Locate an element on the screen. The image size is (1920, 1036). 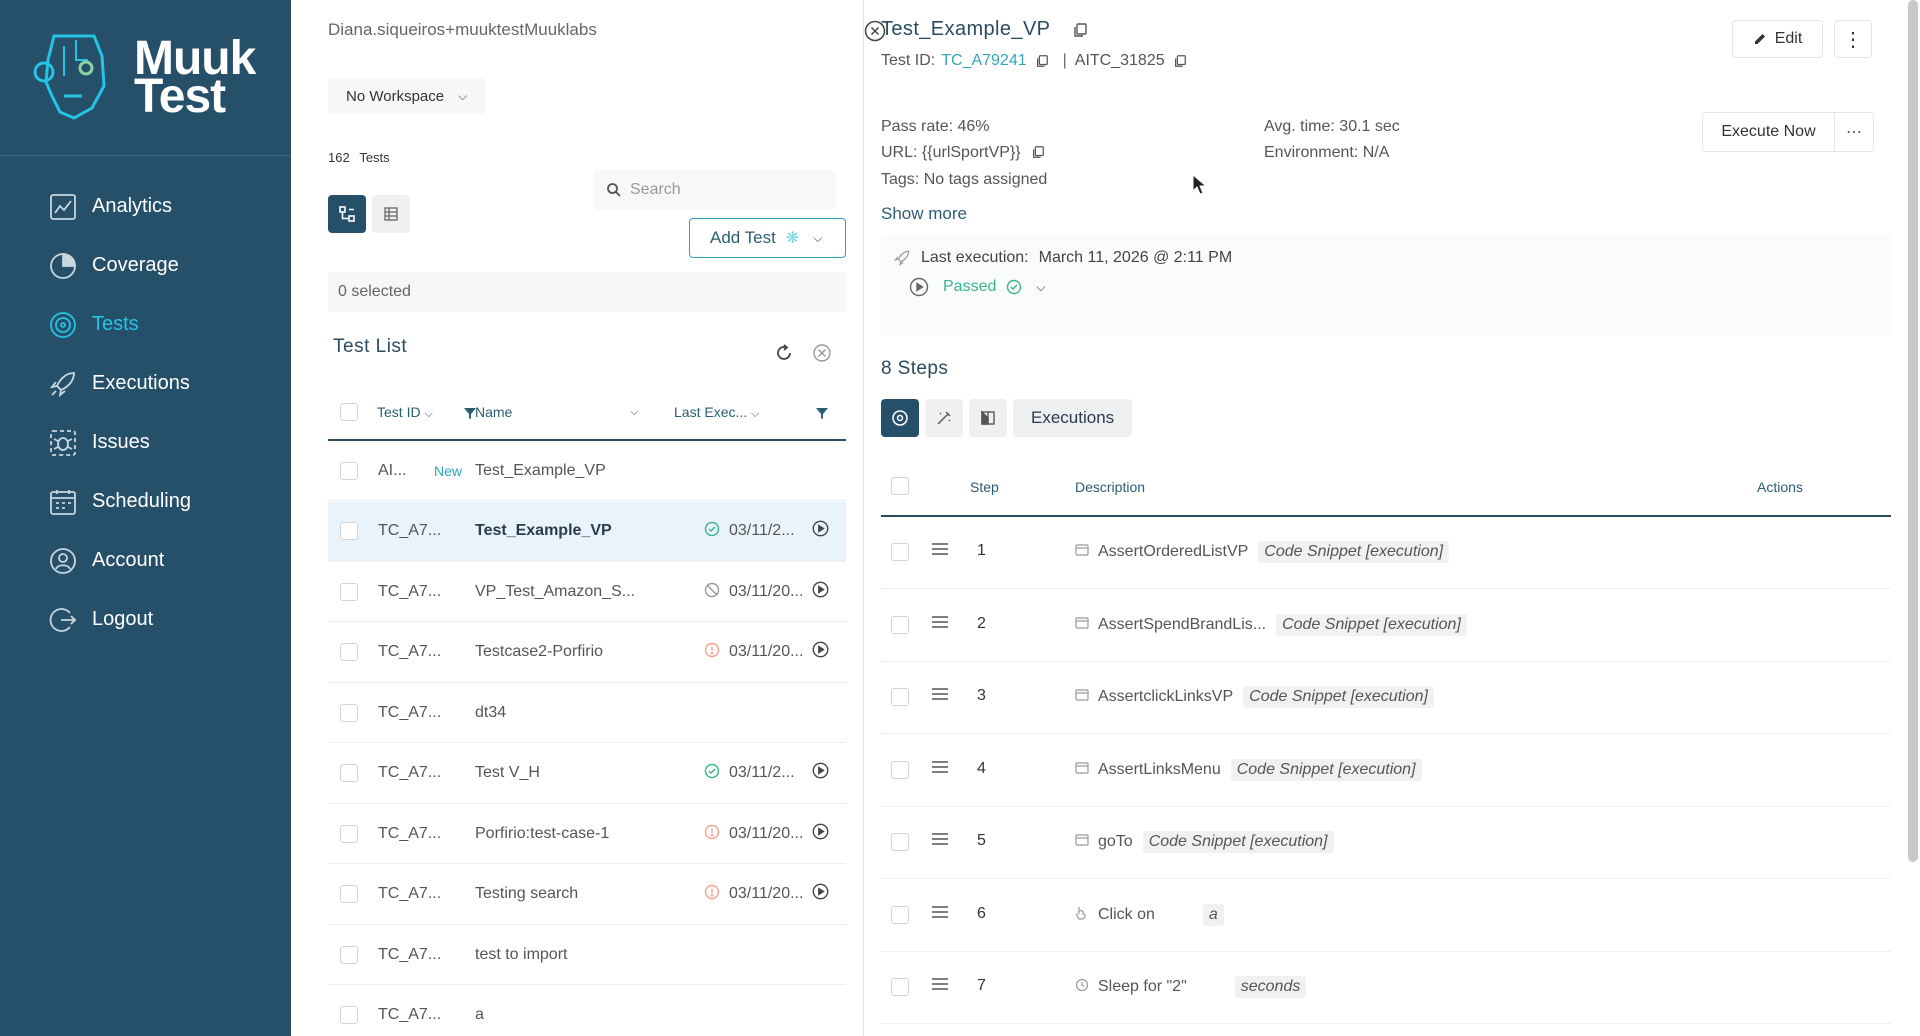
step-row: 7 Sleep for "2" seconds is located at coordinates (1386, 988).